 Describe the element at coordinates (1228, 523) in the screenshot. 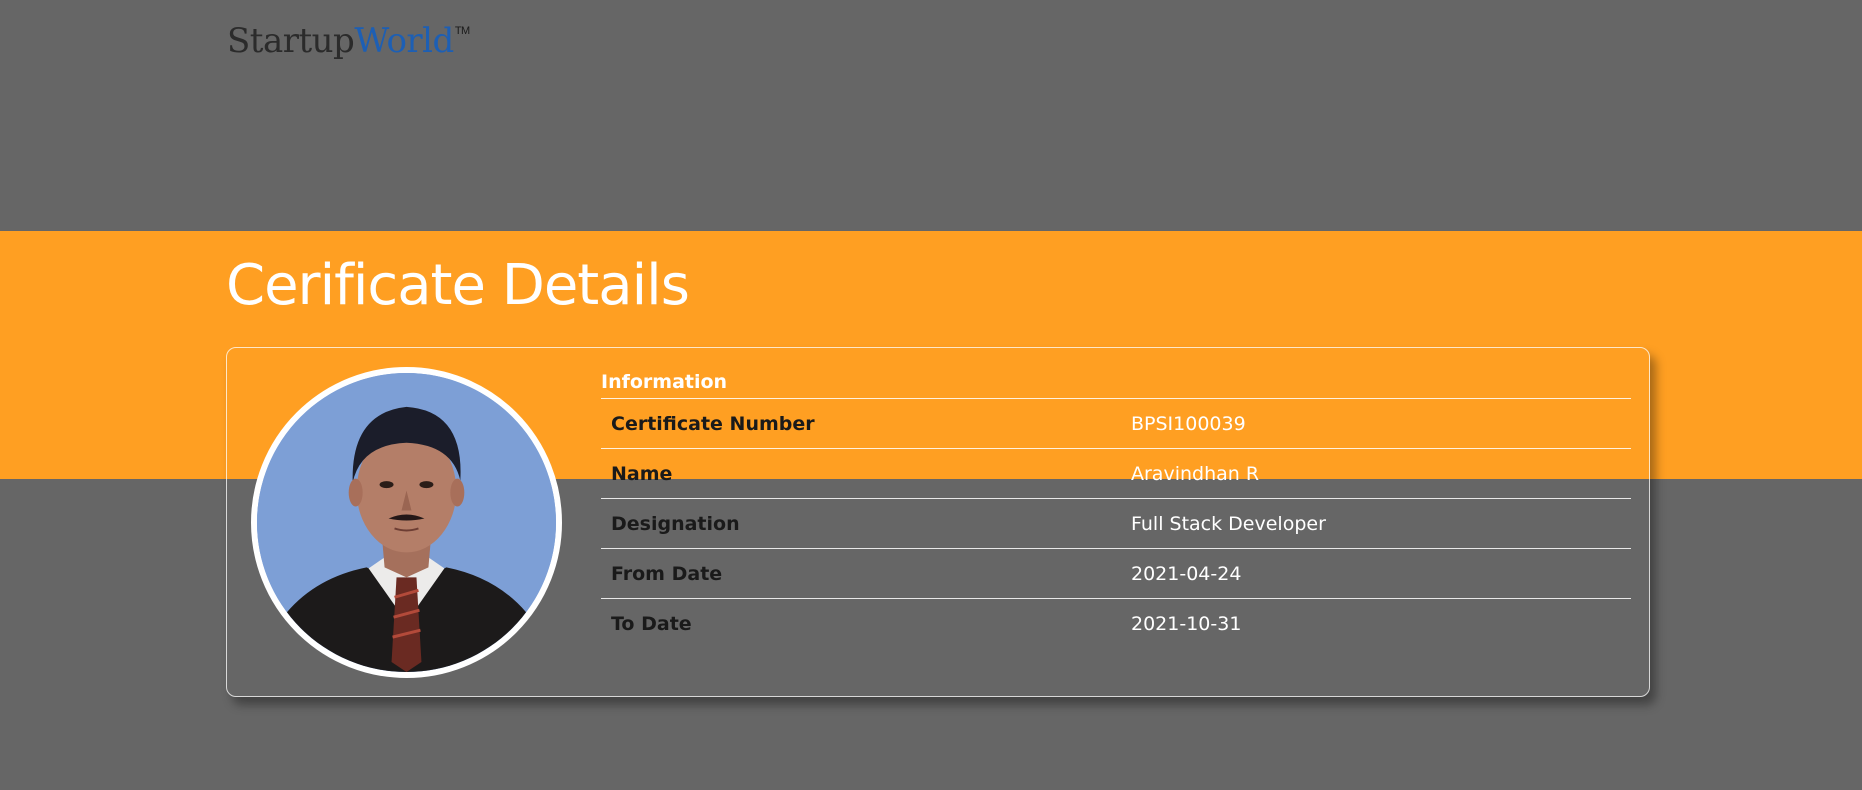

I see `row-value: Full Stack Developer` at that location.